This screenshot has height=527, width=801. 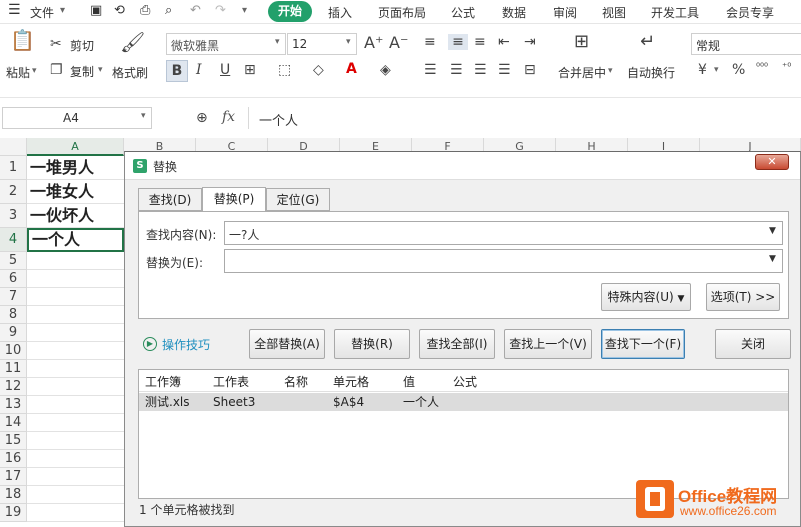 I want to click on tab-review: 审阅, so click(x=565, y=12).